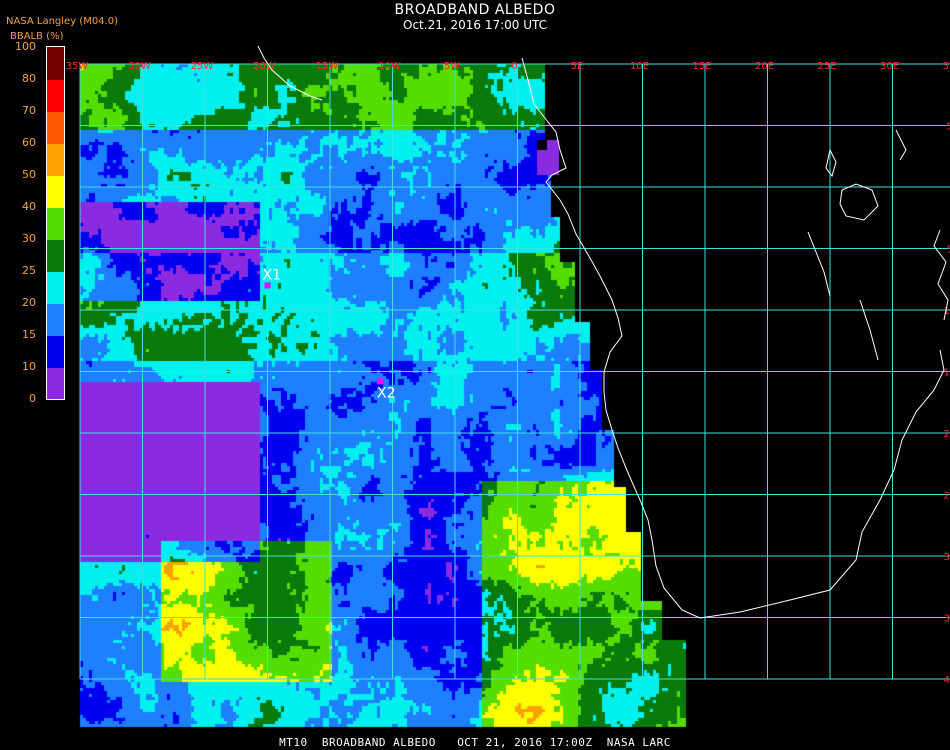 This screenshot has height=750, width=950. I want to click on legend-tick-label: 0, so click(32, 398).